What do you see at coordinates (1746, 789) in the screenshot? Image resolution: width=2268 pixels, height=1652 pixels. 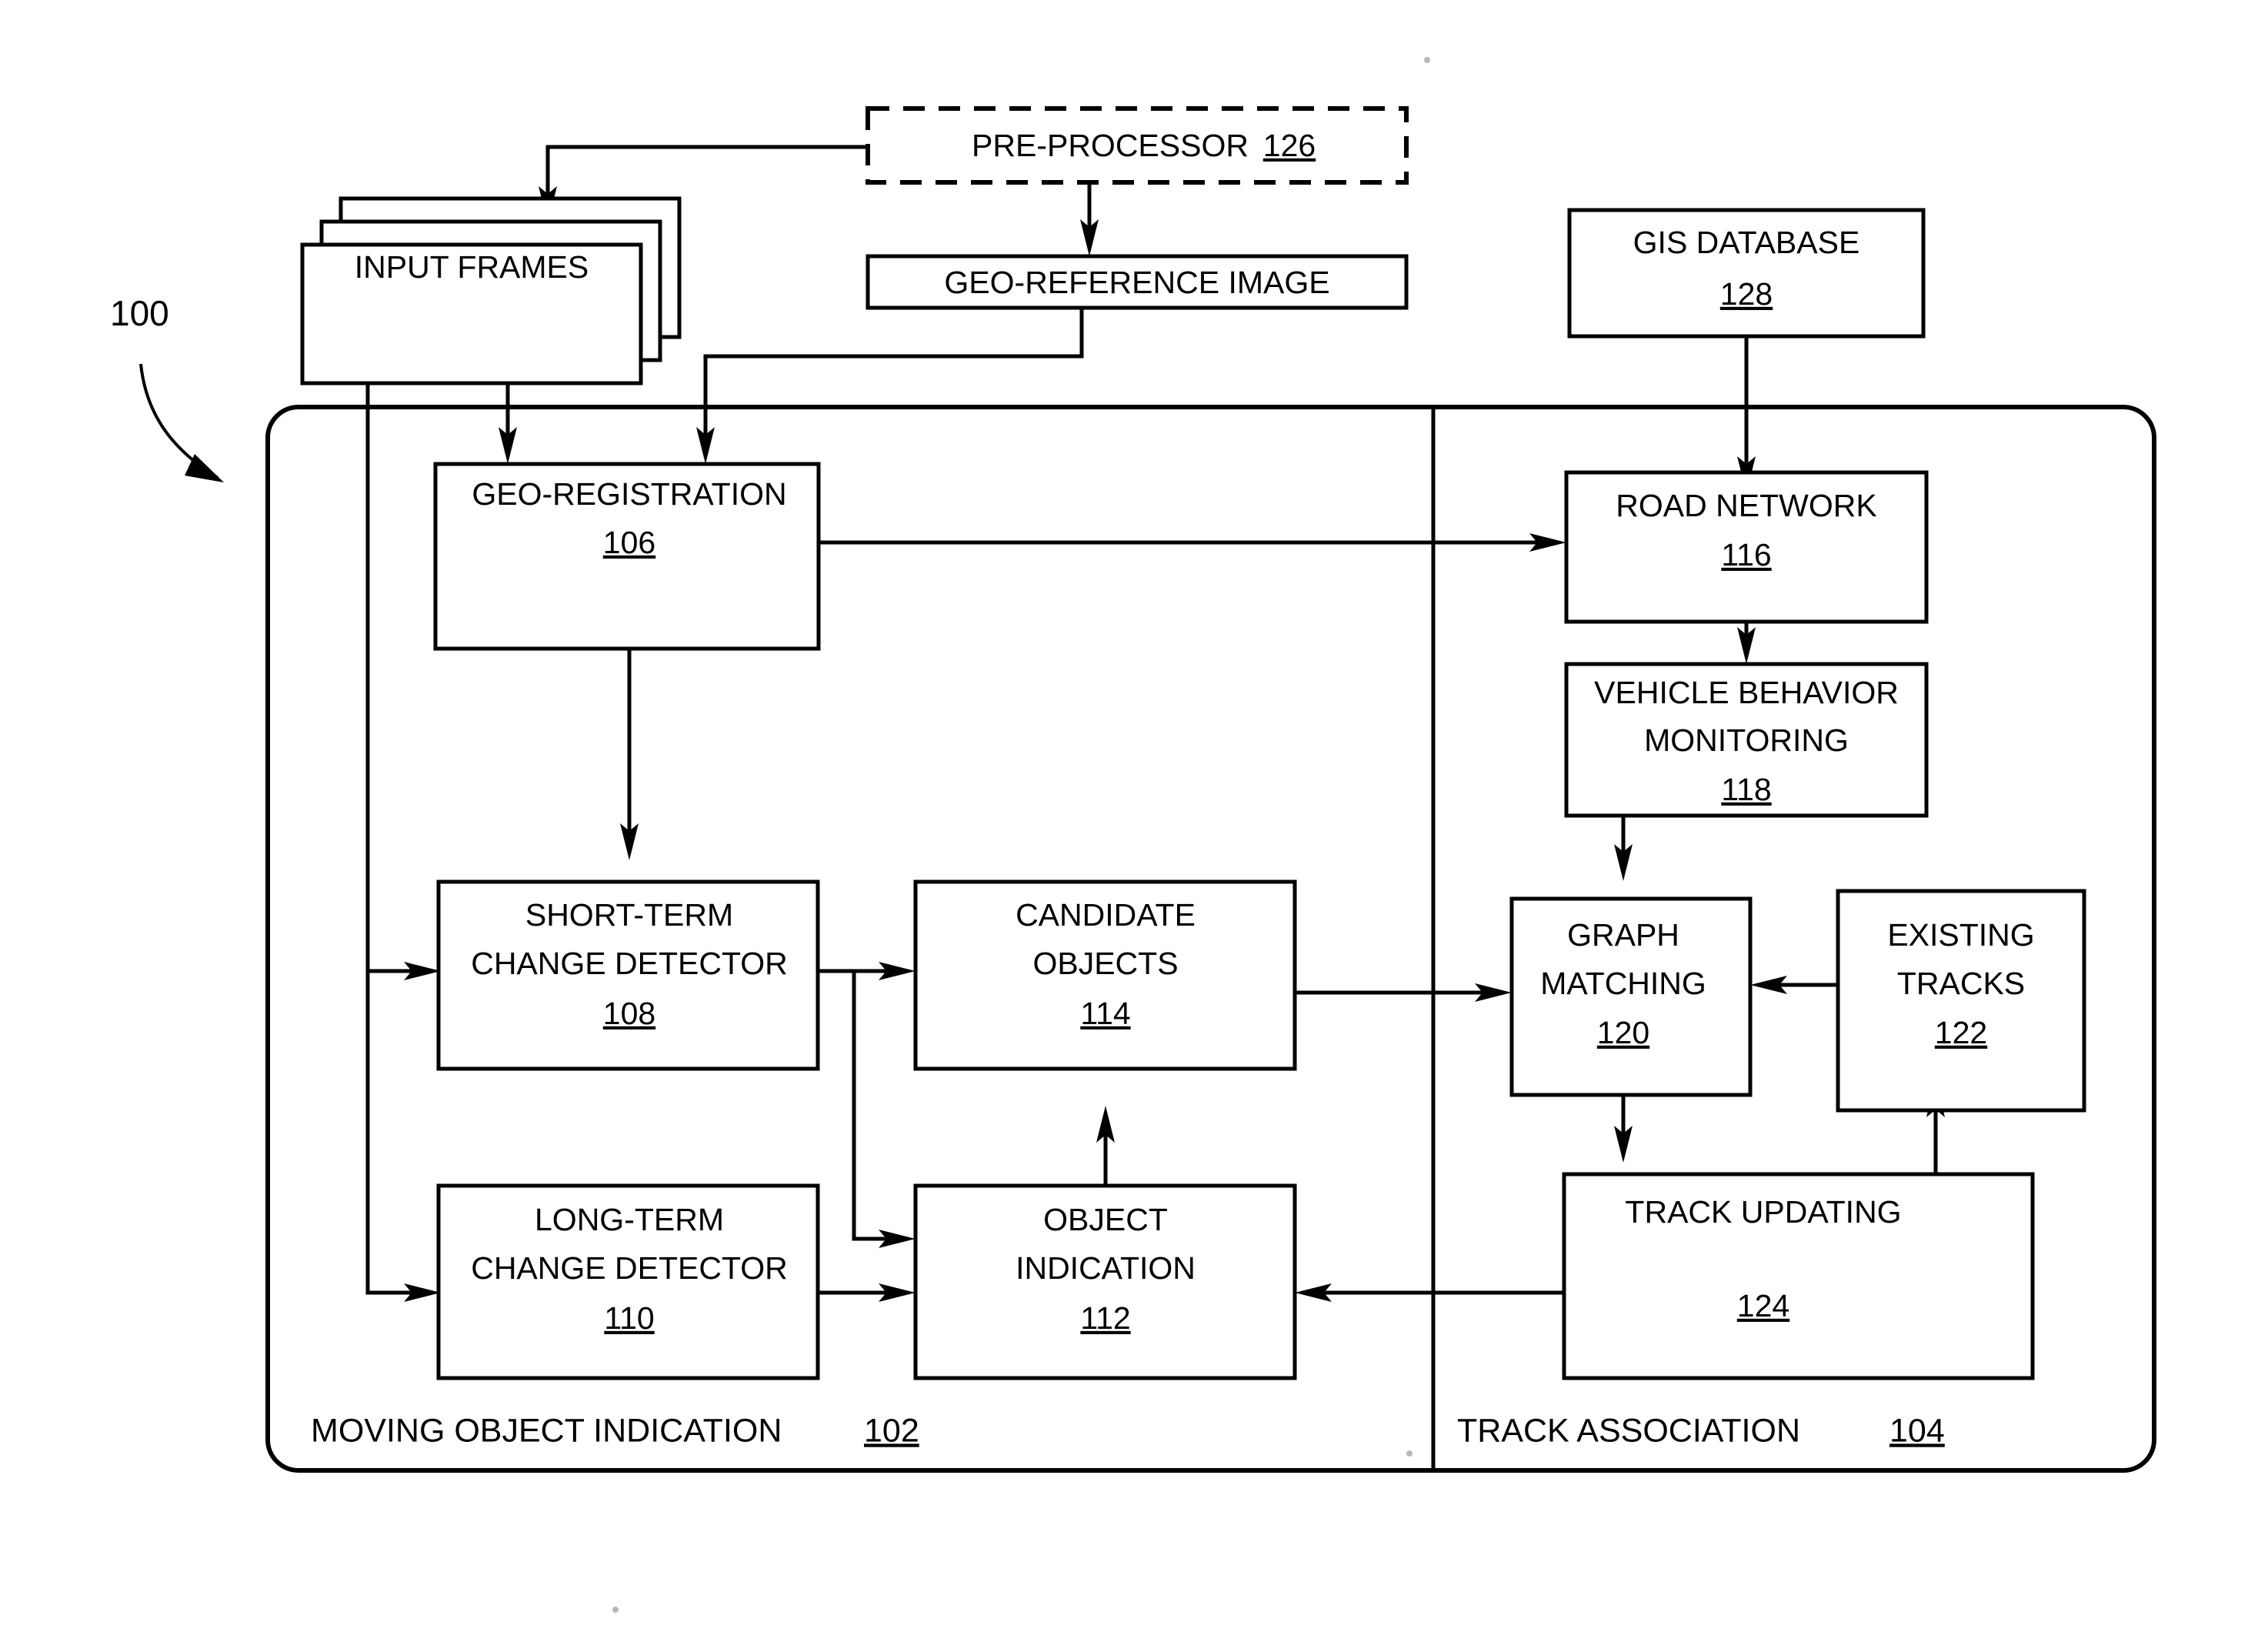 I see `node-numeral-vehicle-behavior-monitoring: 118` at bounding box center [1746, 789].